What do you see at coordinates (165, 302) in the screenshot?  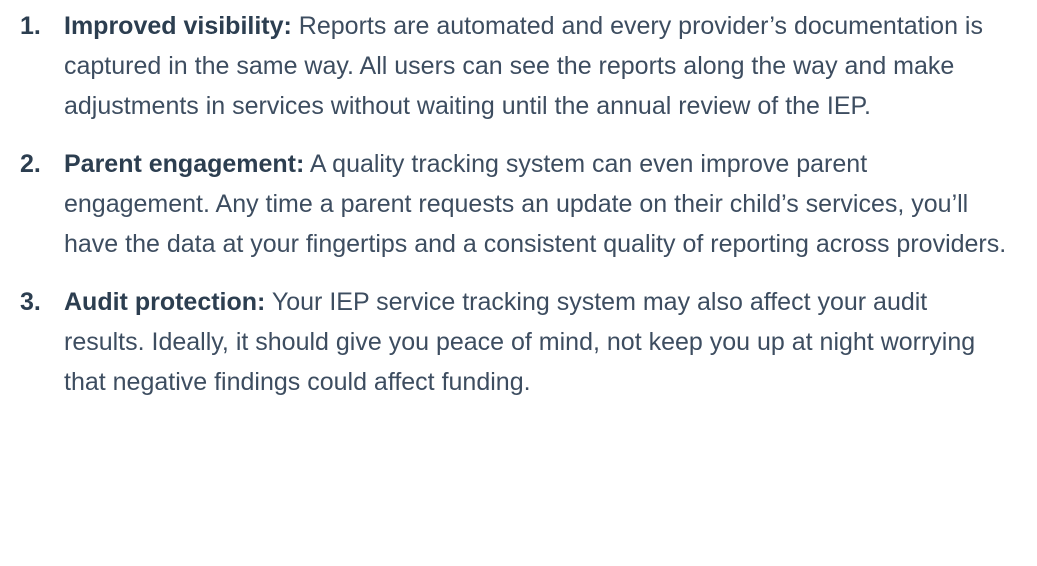 I see `item-lead: Audit protection:` at bounding box center [165, 302].